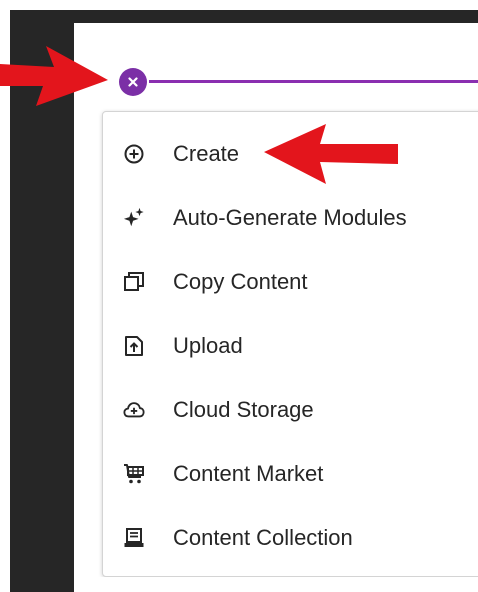 Image resolution: width=478 pixels, height=592 pixels. I want to click on sparkle-icon, so click(134, 218).